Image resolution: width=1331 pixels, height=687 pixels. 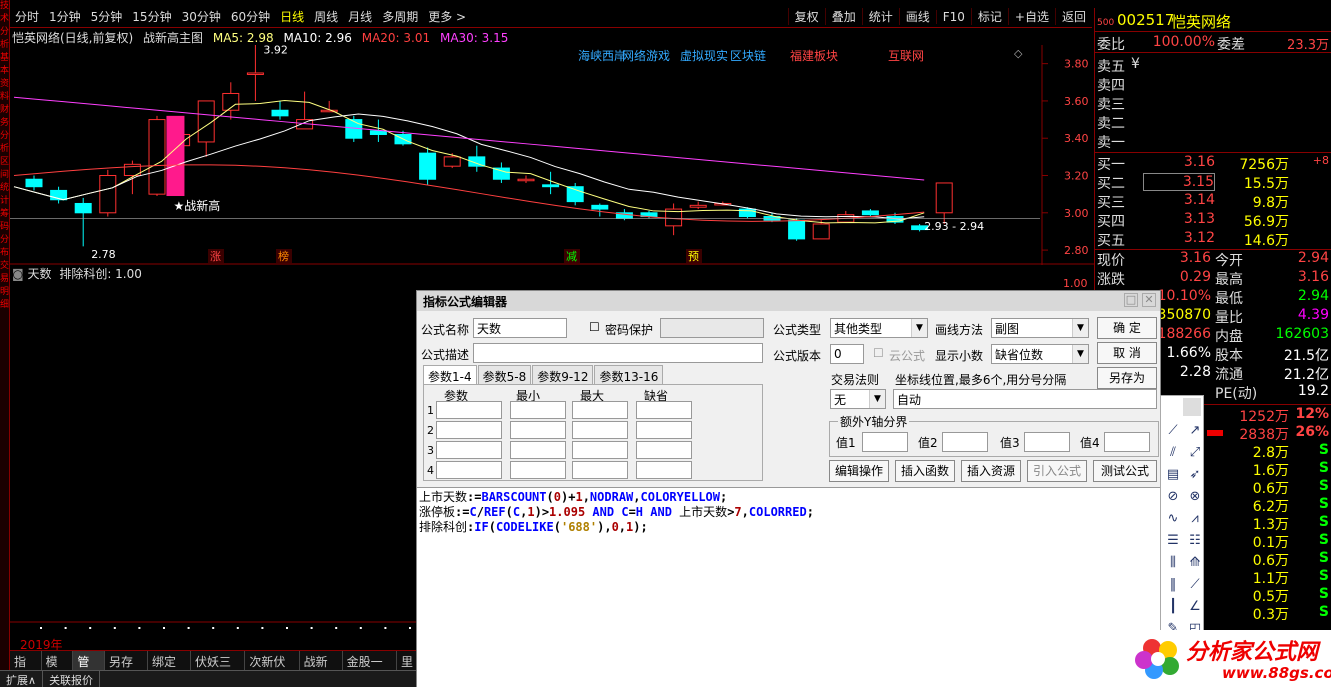 I want to click on ok-button: 确 定, so click(x=1127, y=328).